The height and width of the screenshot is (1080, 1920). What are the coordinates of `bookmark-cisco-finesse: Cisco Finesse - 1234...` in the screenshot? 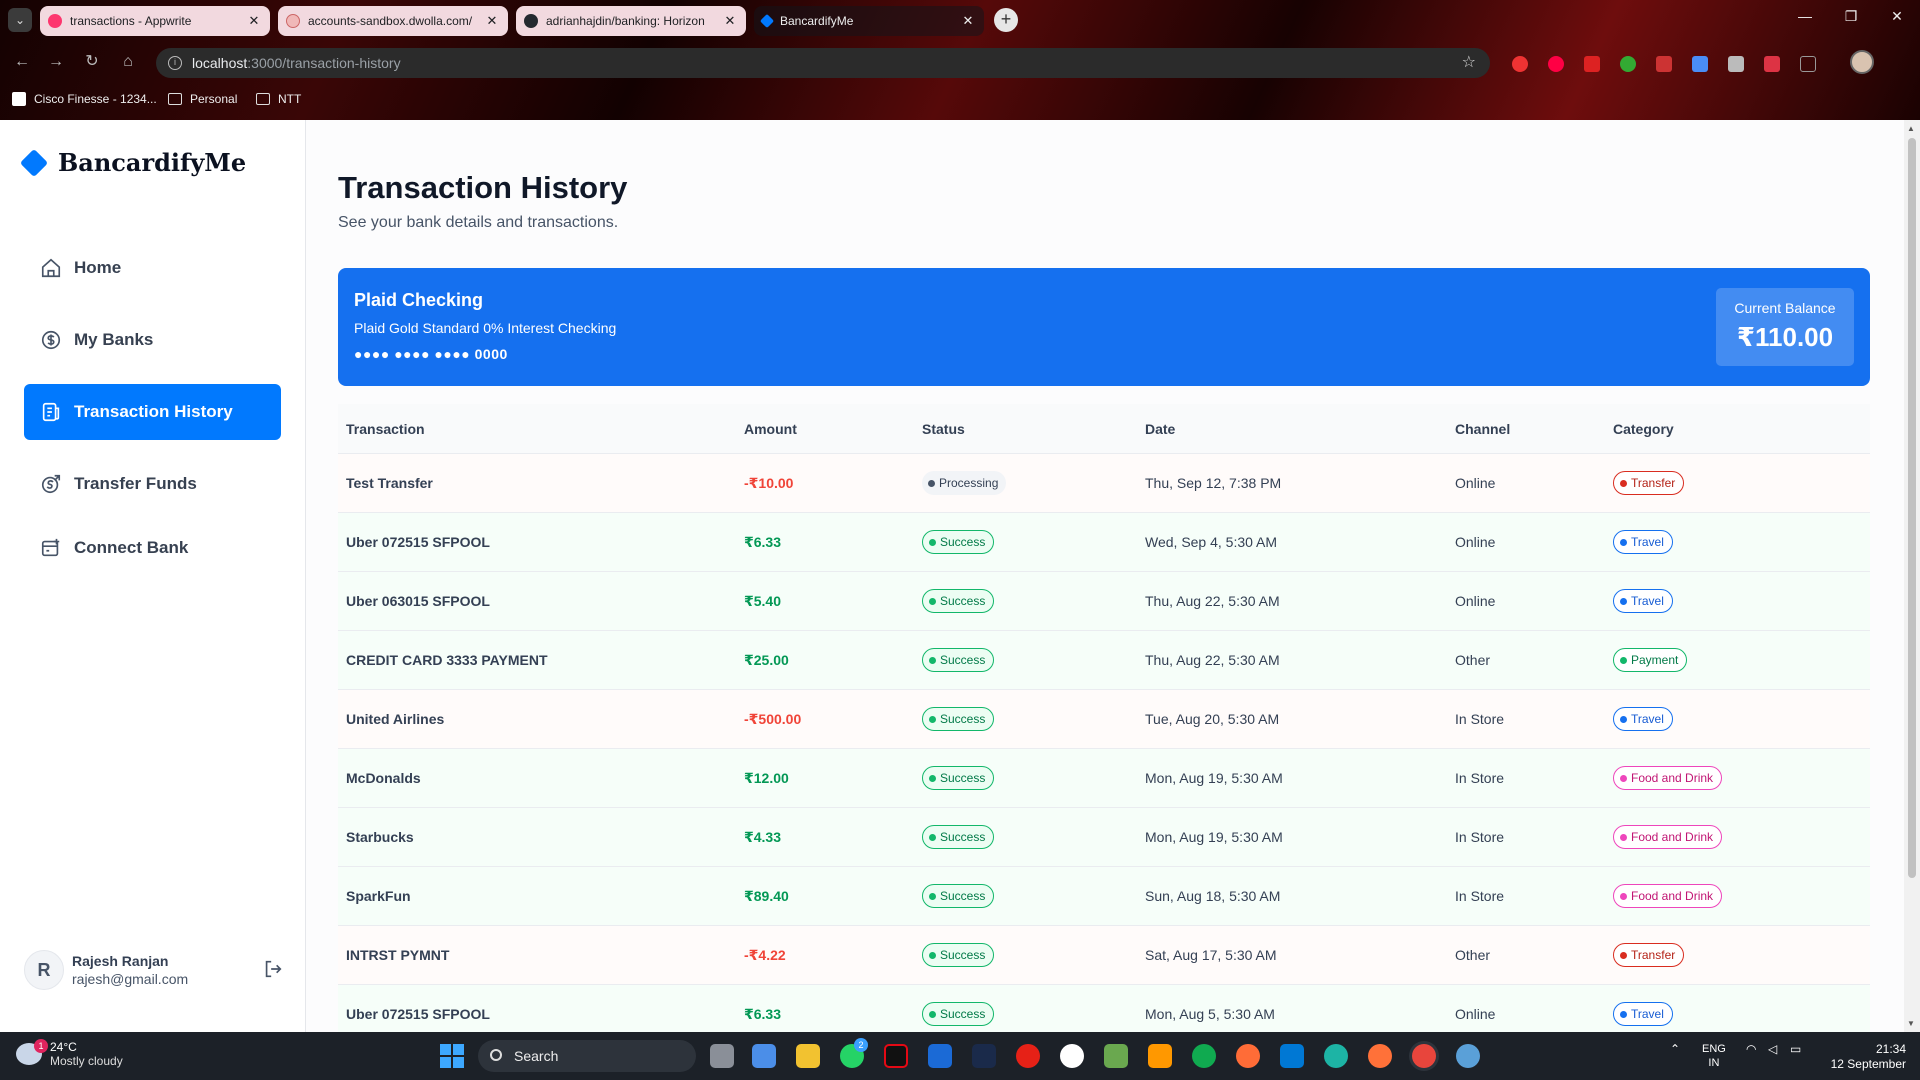 It's located at (84, 99).